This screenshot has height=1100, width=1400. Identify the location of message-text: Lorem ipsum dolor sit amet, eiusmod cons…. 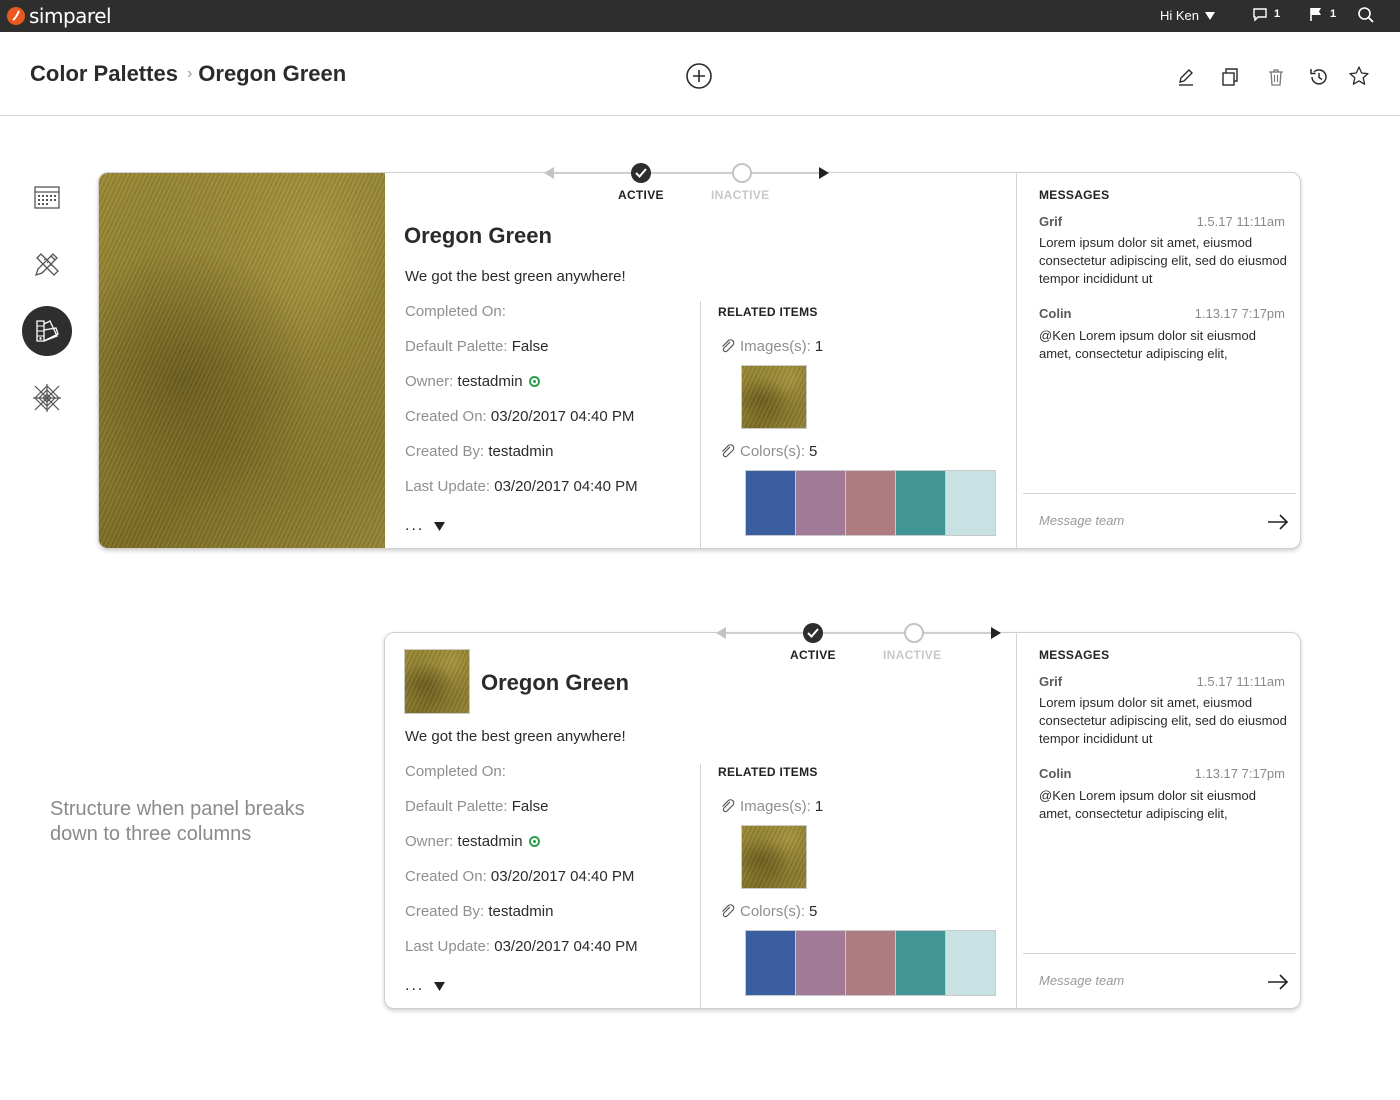
(1163, 260).